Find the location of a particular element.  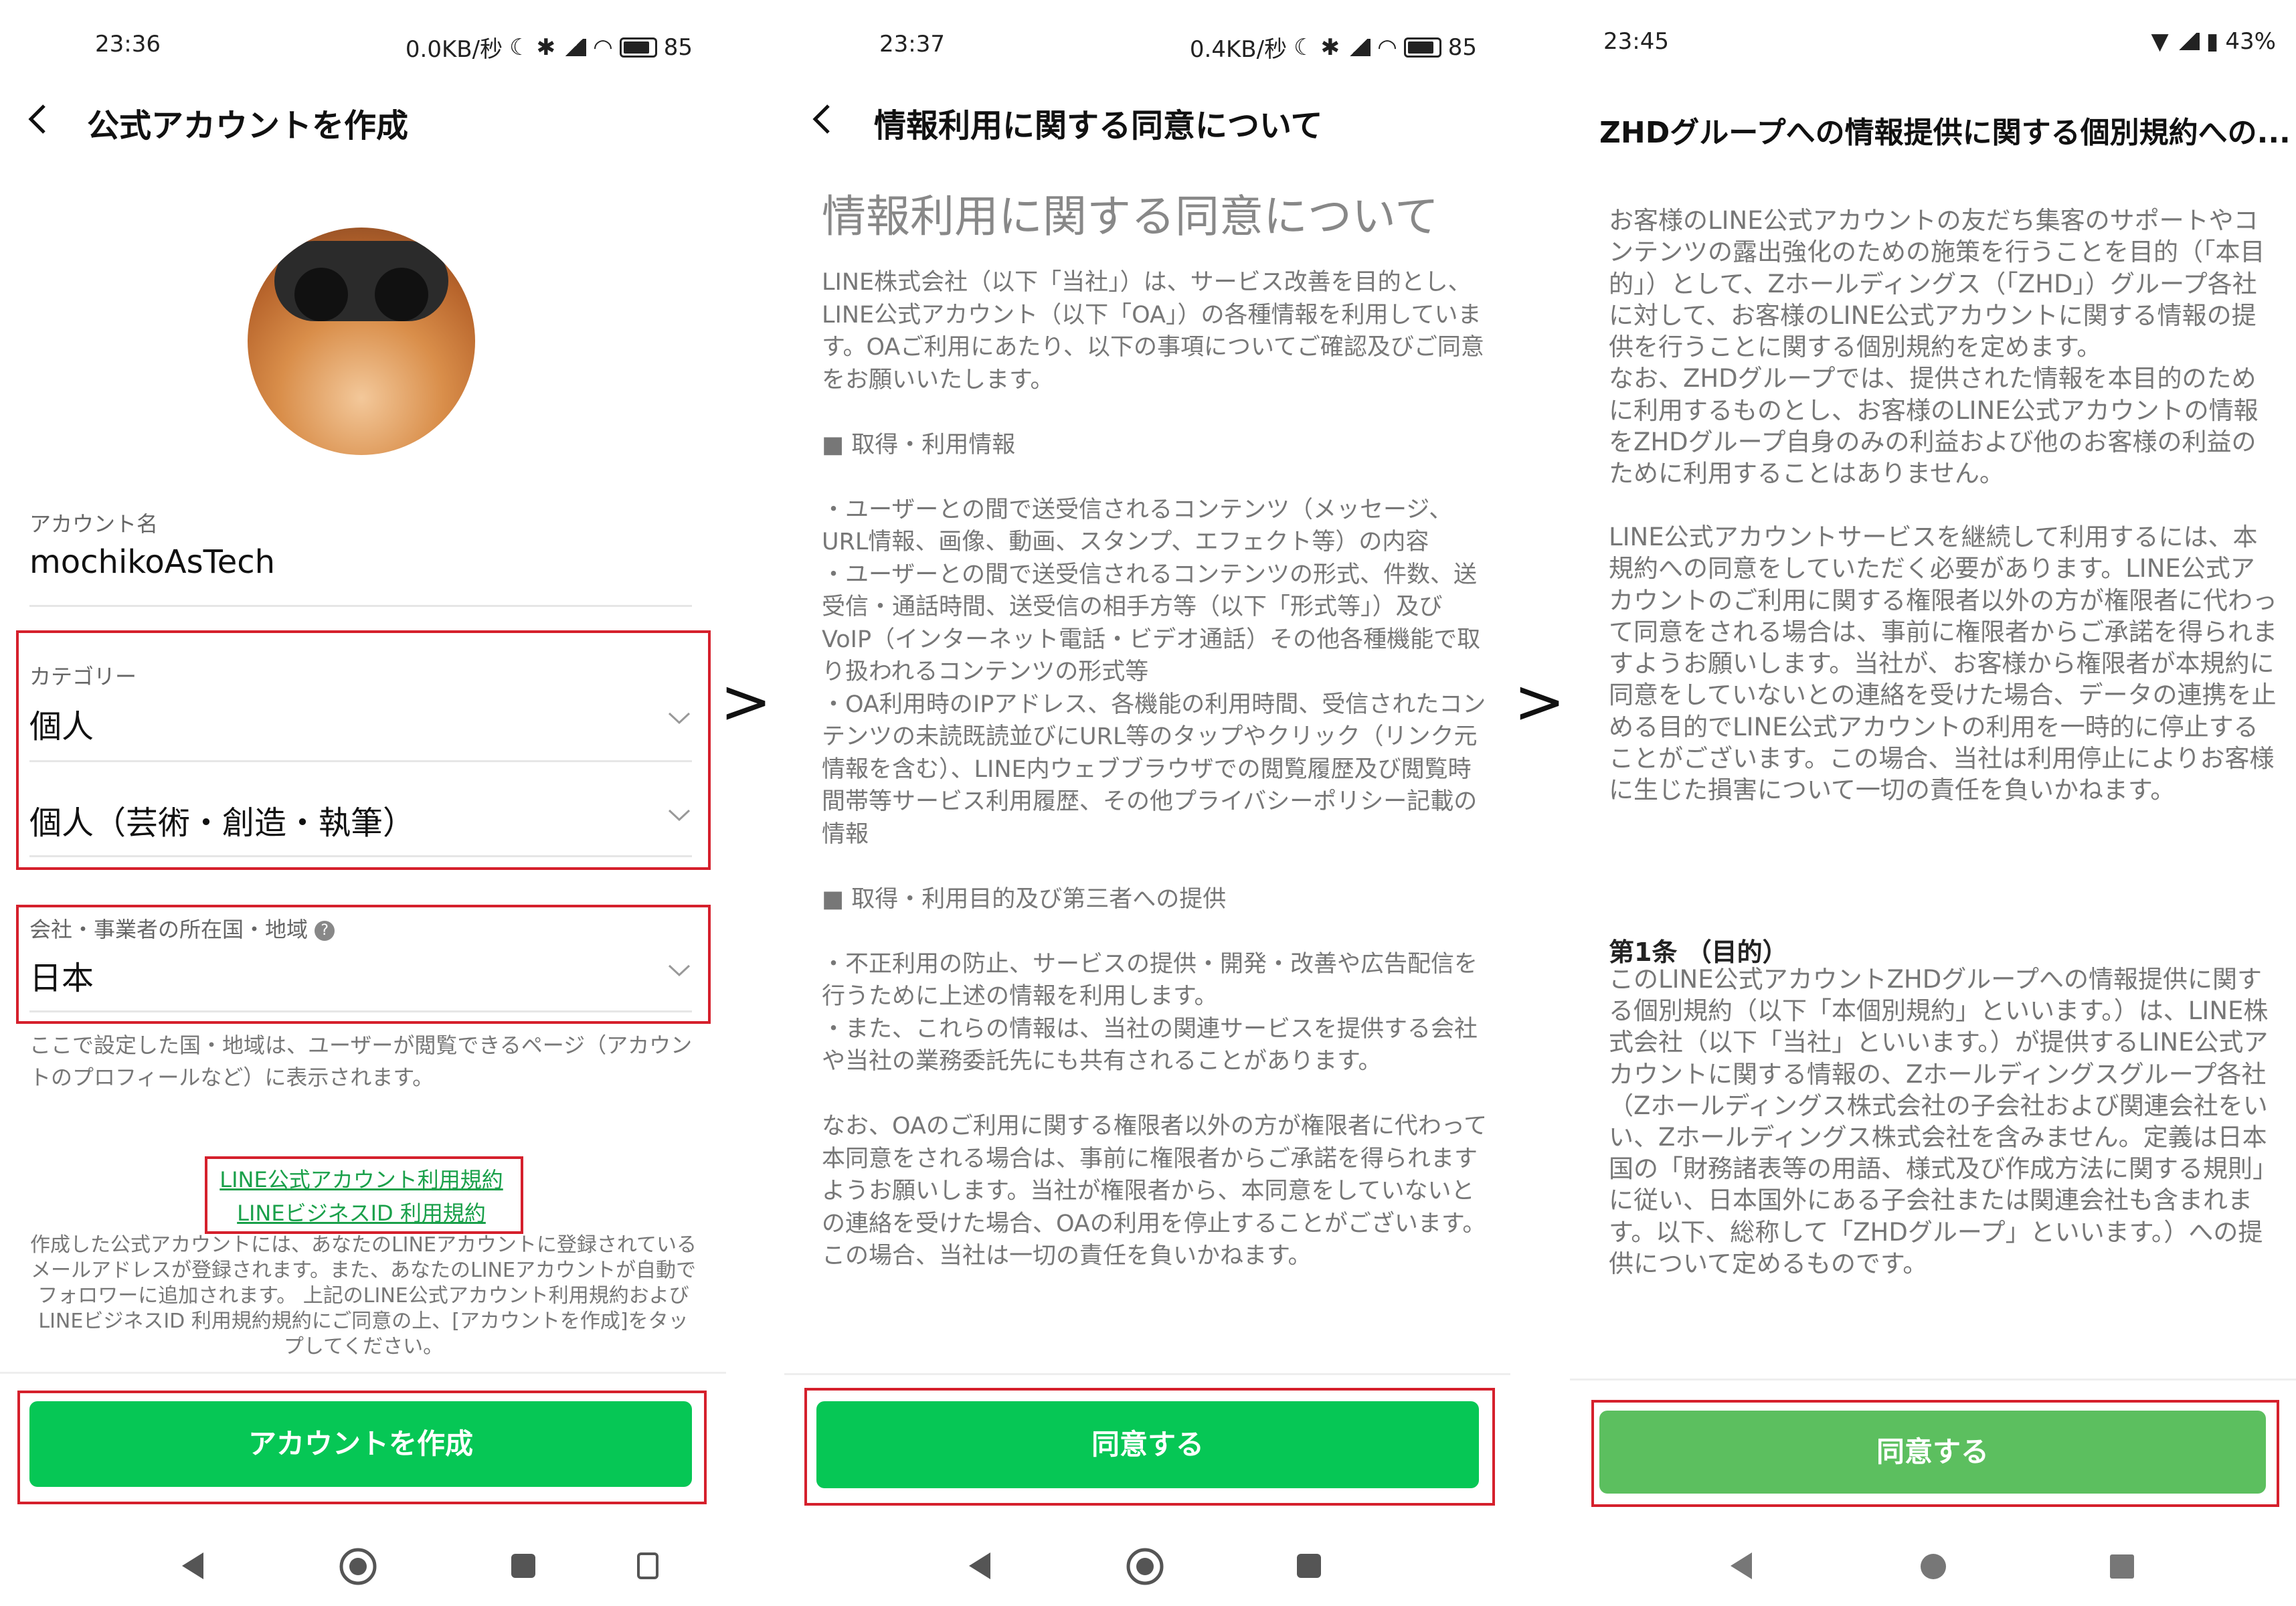

wifi-icon: ▼ is located at coordinates (2160, 41).